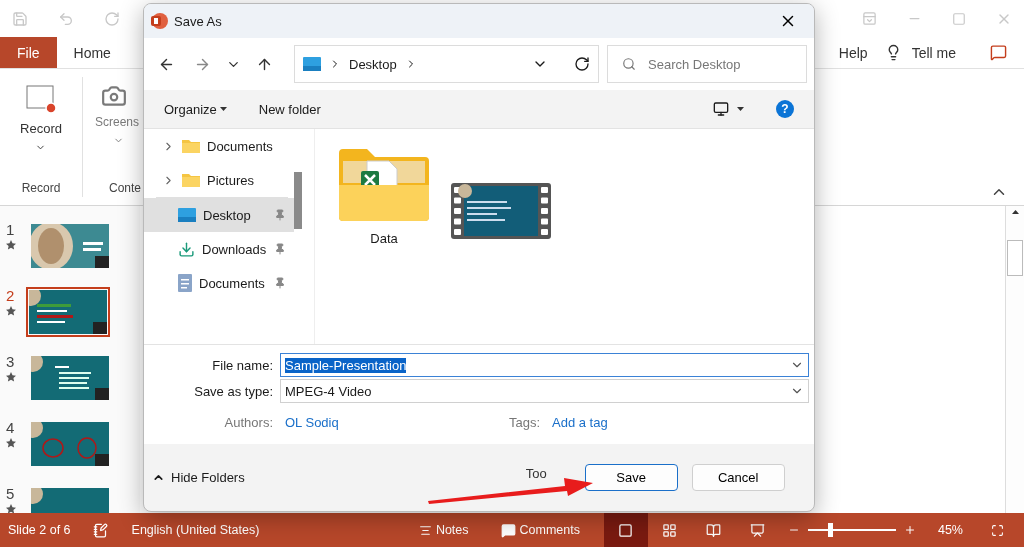  I want to click on view-icon, so click(721, 109).